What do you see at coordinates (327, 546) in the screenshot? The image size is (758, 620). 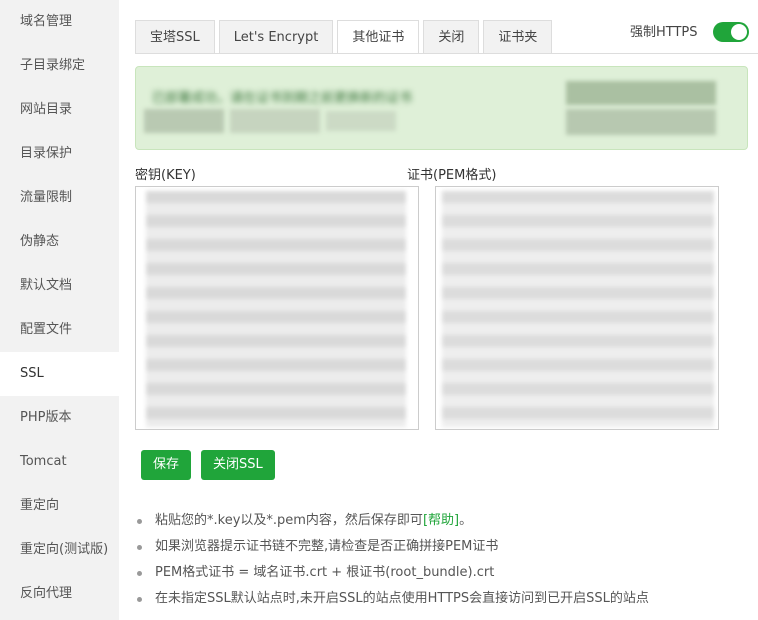 I see `tip-text: 如果浏览器提示证书链不完整,请检查是否正确拼接PEM证书` at bounding box center [327, 546].